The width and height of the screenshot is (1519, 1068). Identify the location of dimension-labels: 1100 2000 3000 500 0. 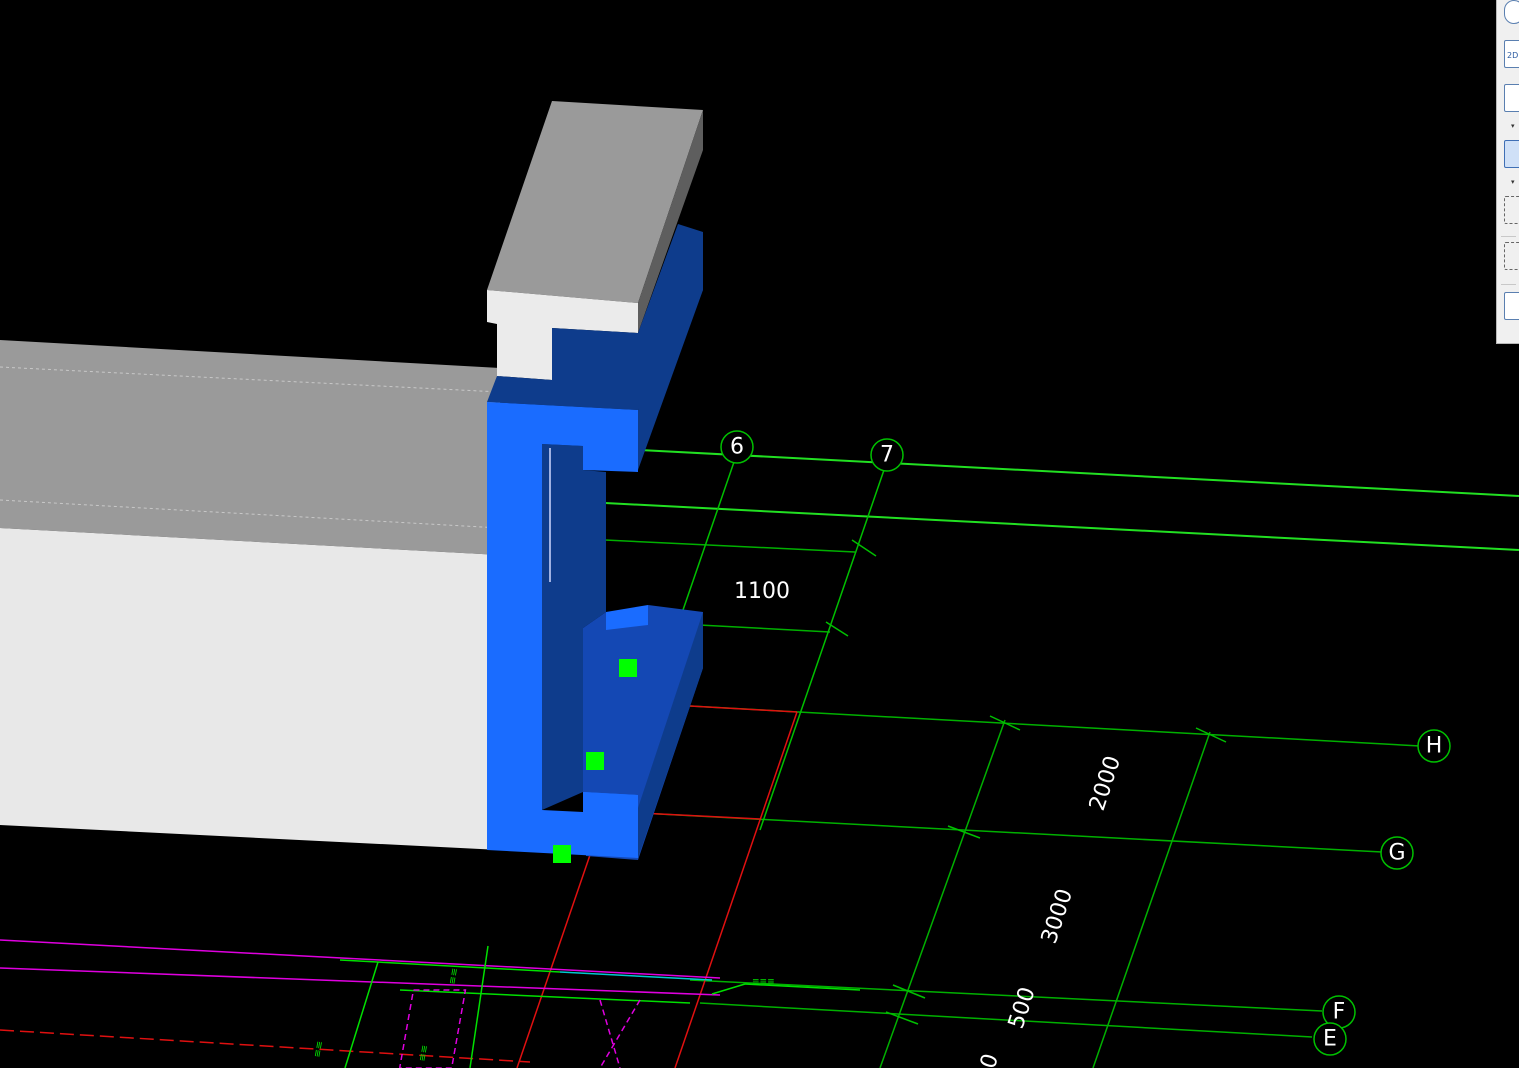
(930, 823).